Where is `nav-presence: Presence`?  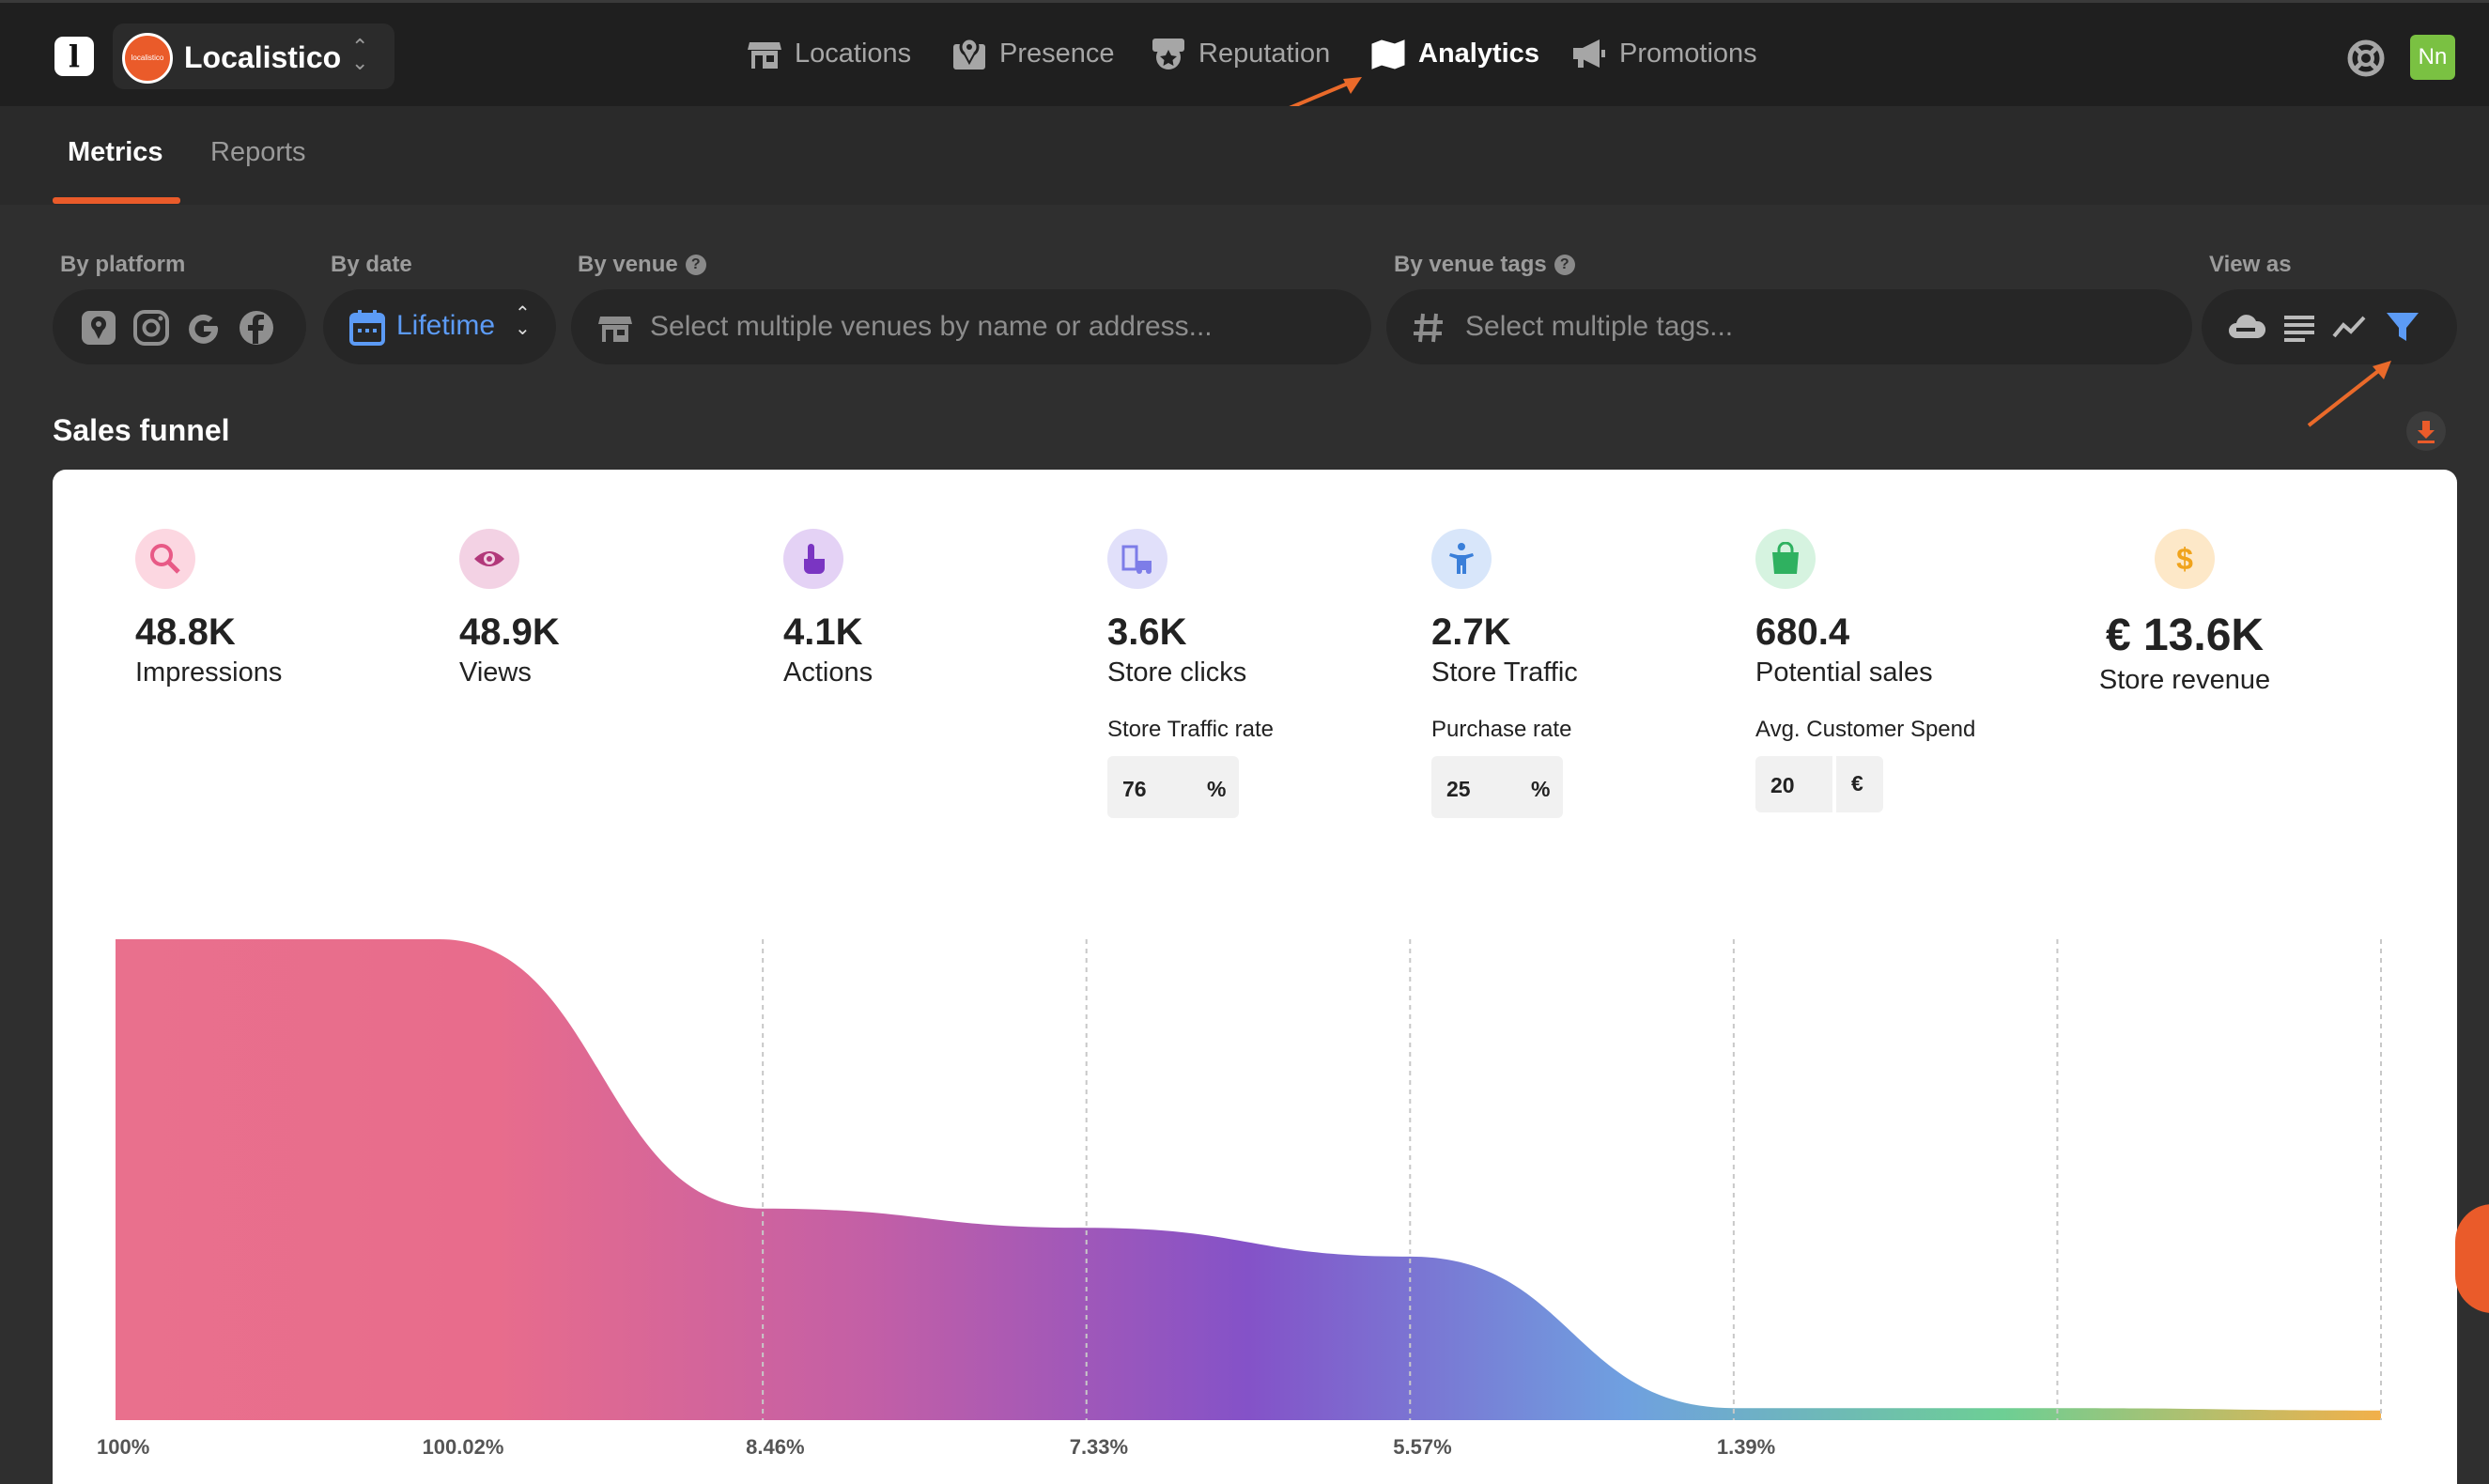 nav-presence: Presence is located at coordinates (1033, 54).